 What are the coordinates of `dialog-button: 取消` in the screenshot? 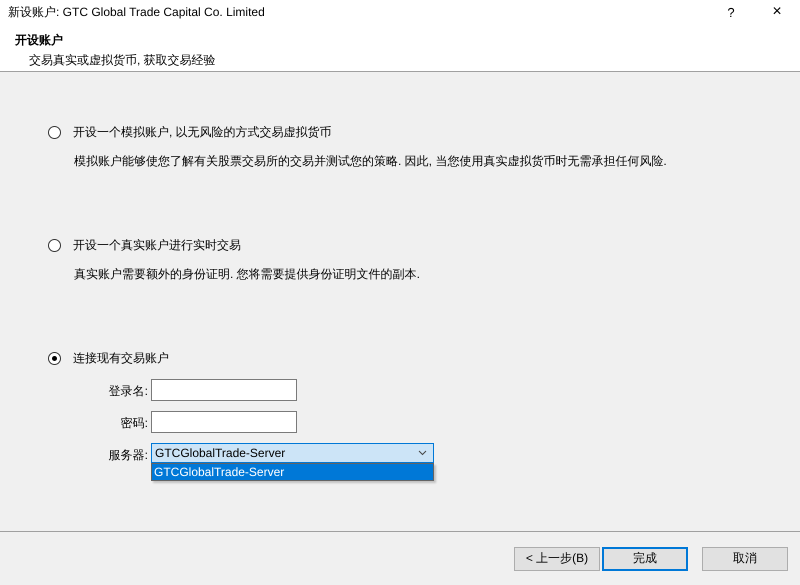 It's located at (745, 558).